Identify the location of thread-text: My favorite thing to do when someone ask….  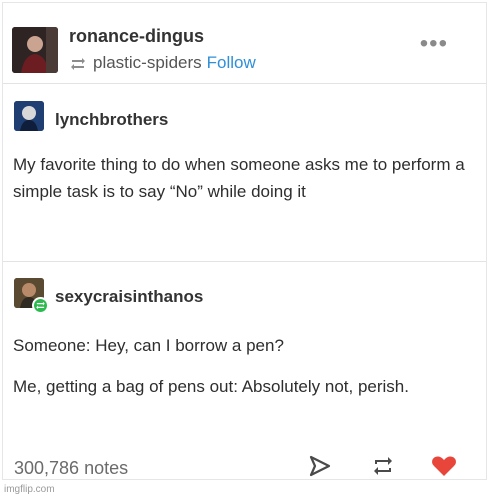
(239, 178).